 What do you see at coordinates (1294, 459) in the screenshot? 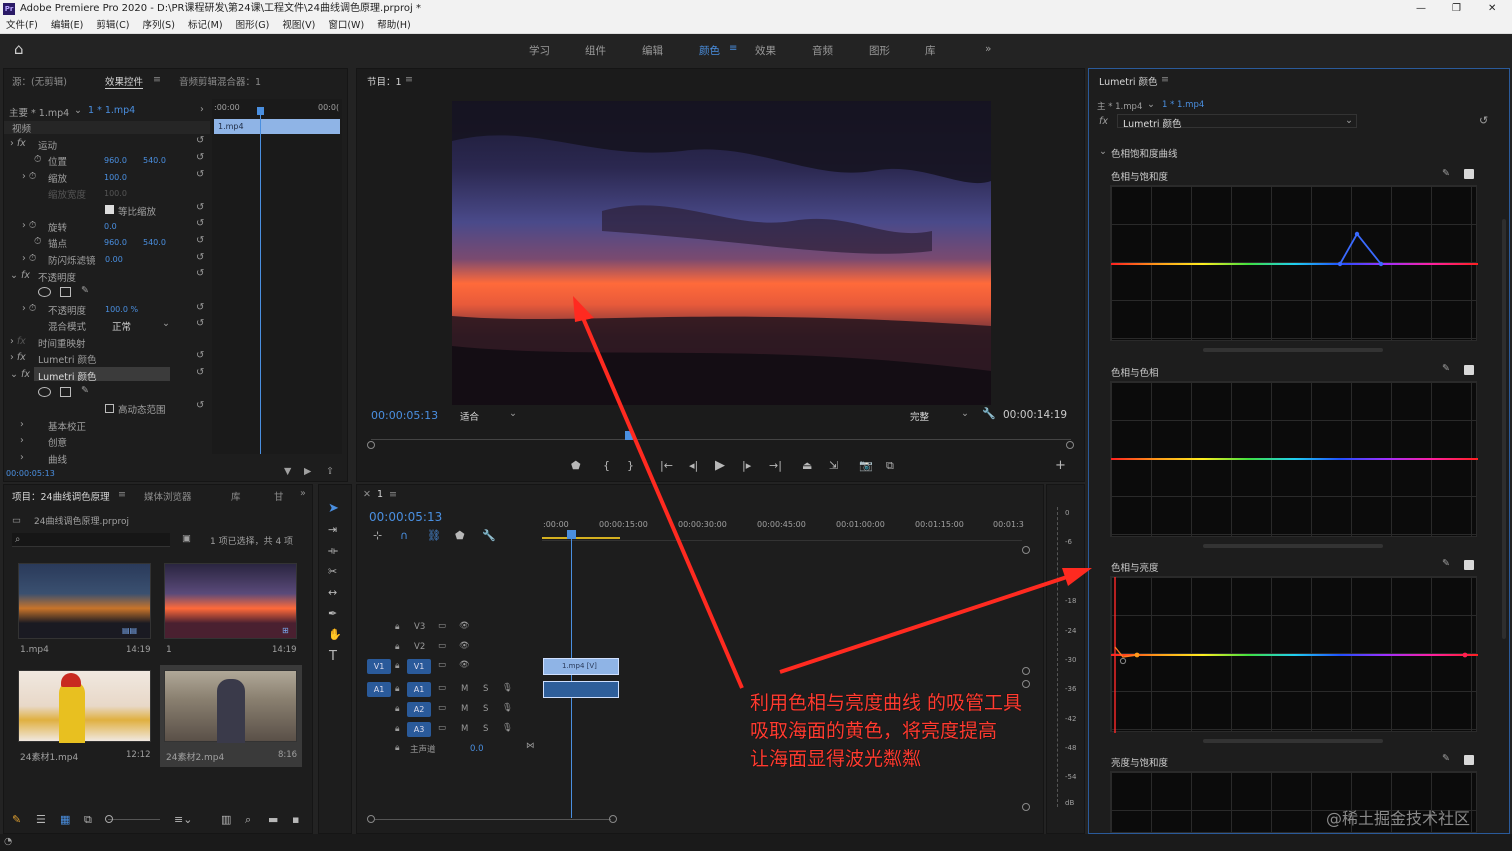
I see `hue-vs-hue-graph` at bounding box center [1294, 459].